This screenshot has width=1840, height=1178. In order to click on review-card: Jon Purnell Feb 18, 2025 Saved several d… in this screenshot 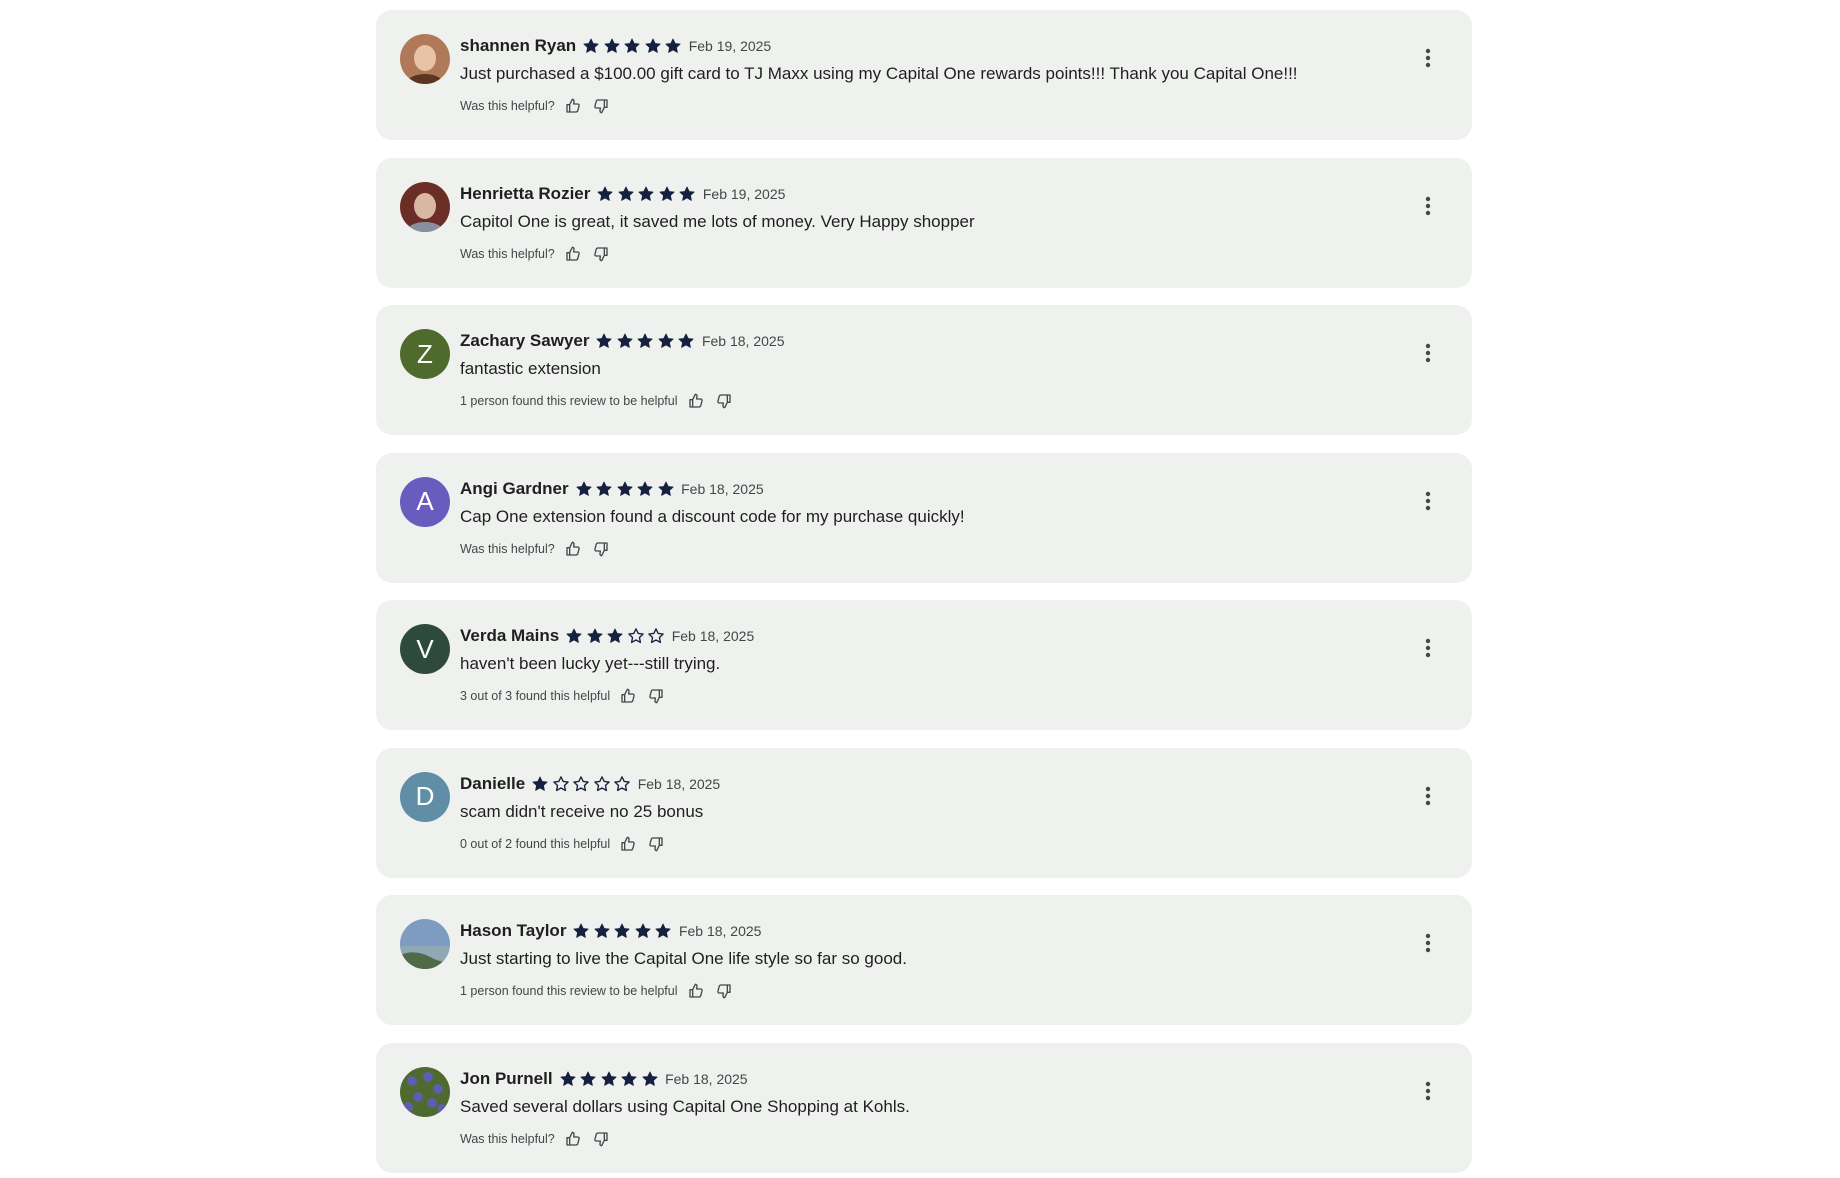, I will do `click(924, 1107)`.